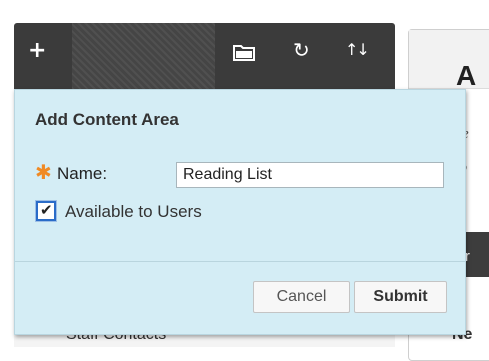 The height and width of the screenshot is (361, 489). I want to click on checkmark-icon: ✔, so click(46, 210).